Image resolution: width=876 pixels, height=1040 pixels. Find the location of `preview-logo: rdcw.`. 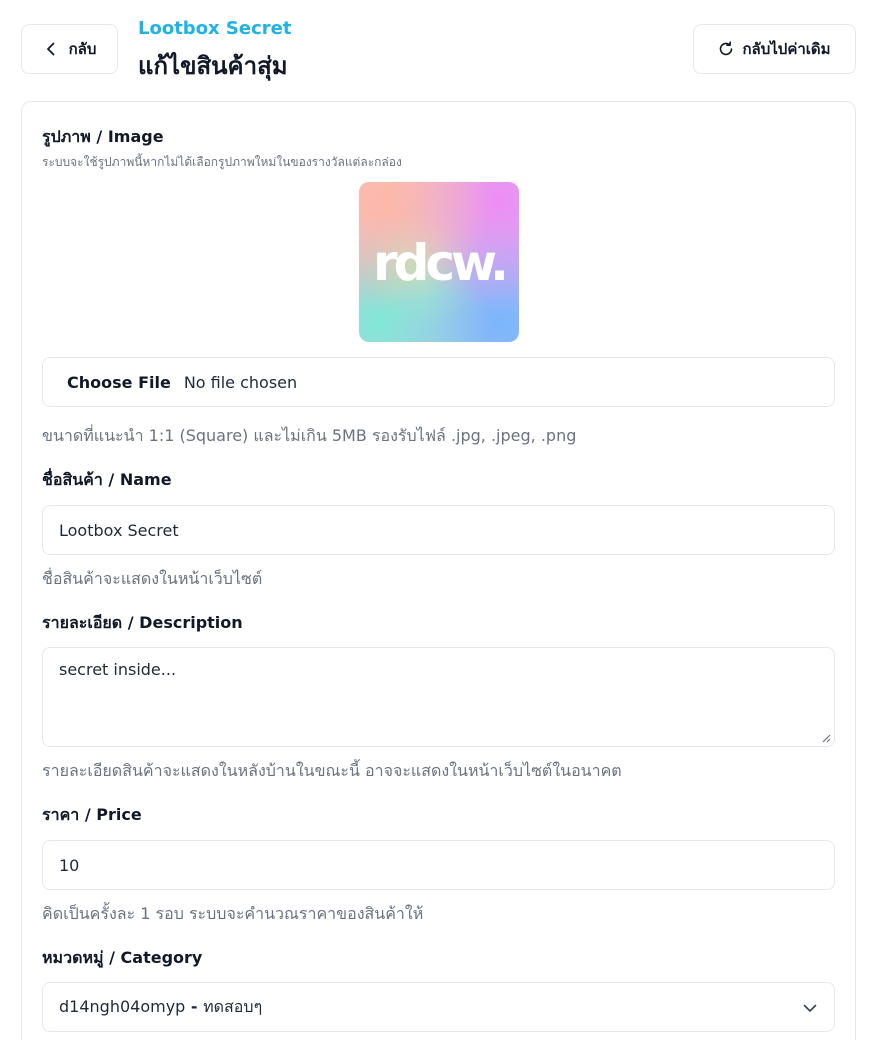

preview-logo: rdcw. is located at coordinates (440, 263).